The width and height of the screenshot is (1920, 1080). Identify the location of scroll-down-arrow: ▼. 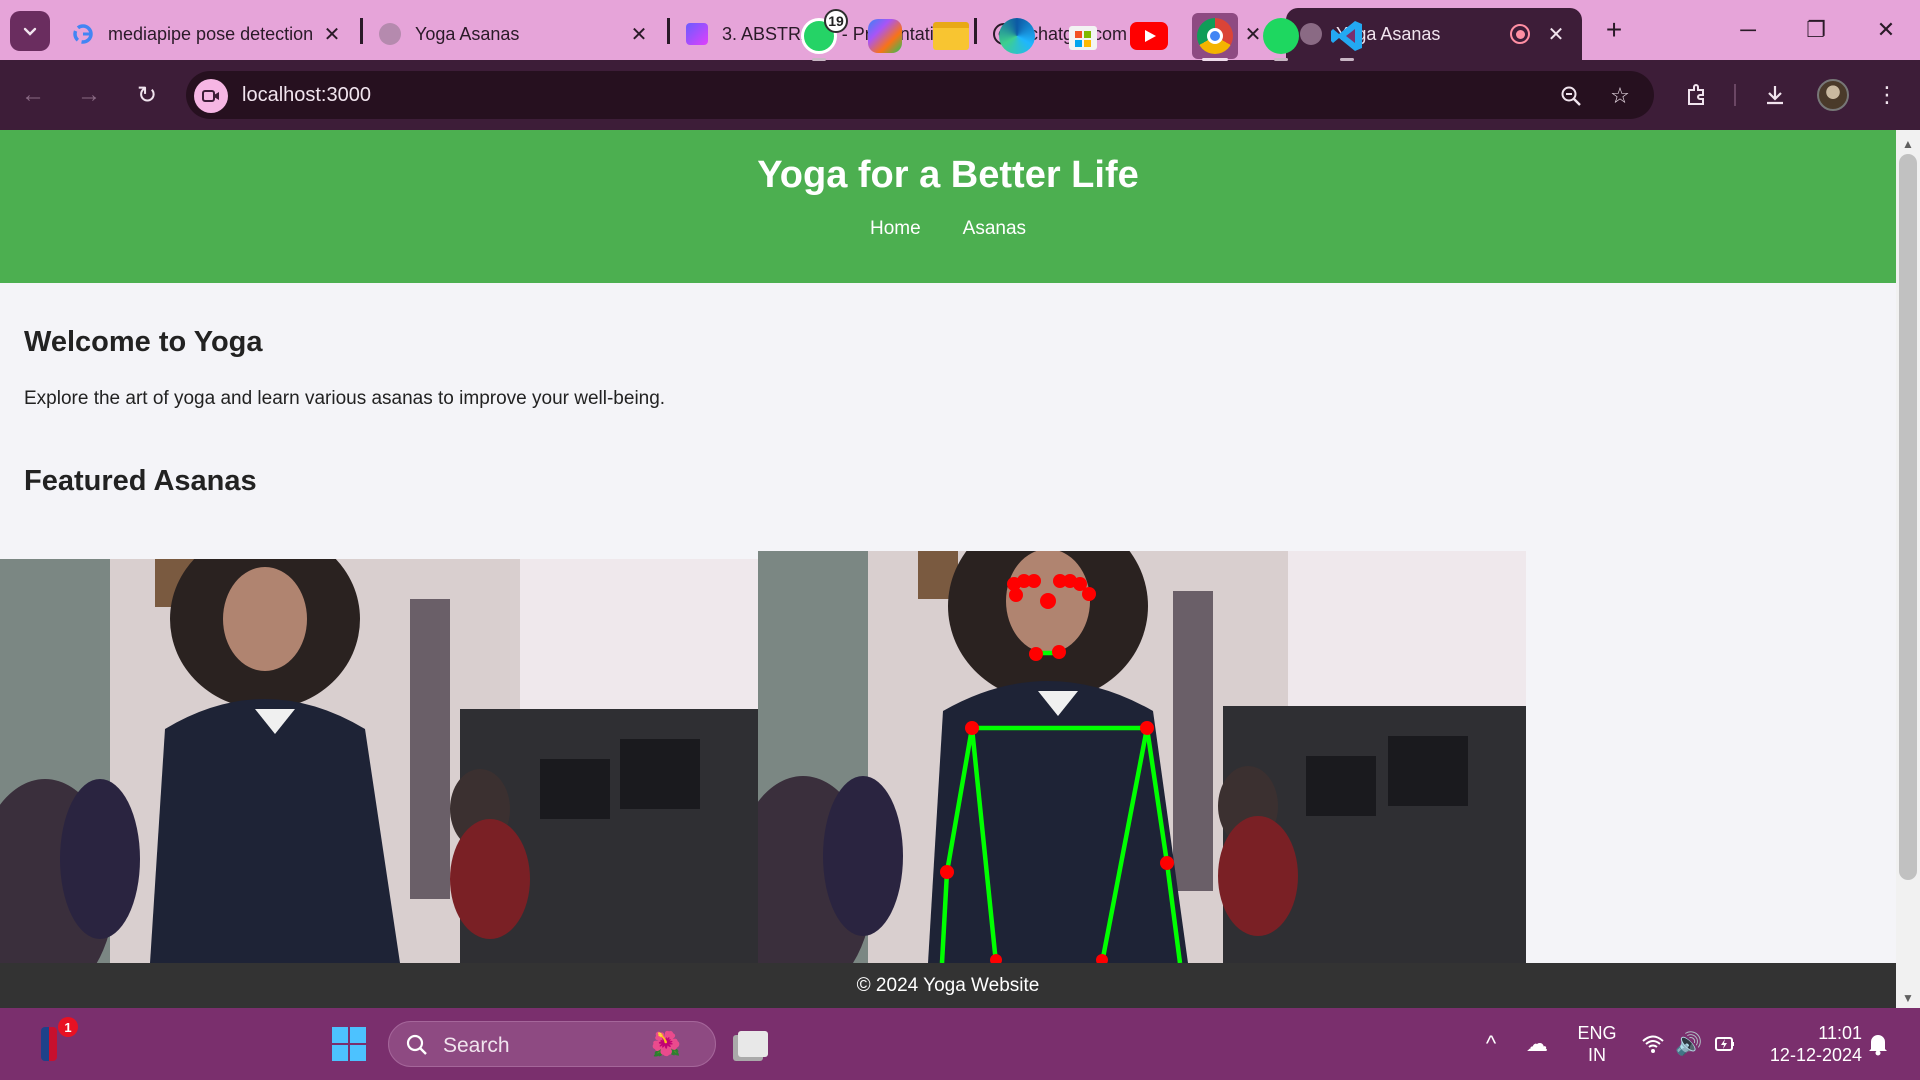
(1908, 998).